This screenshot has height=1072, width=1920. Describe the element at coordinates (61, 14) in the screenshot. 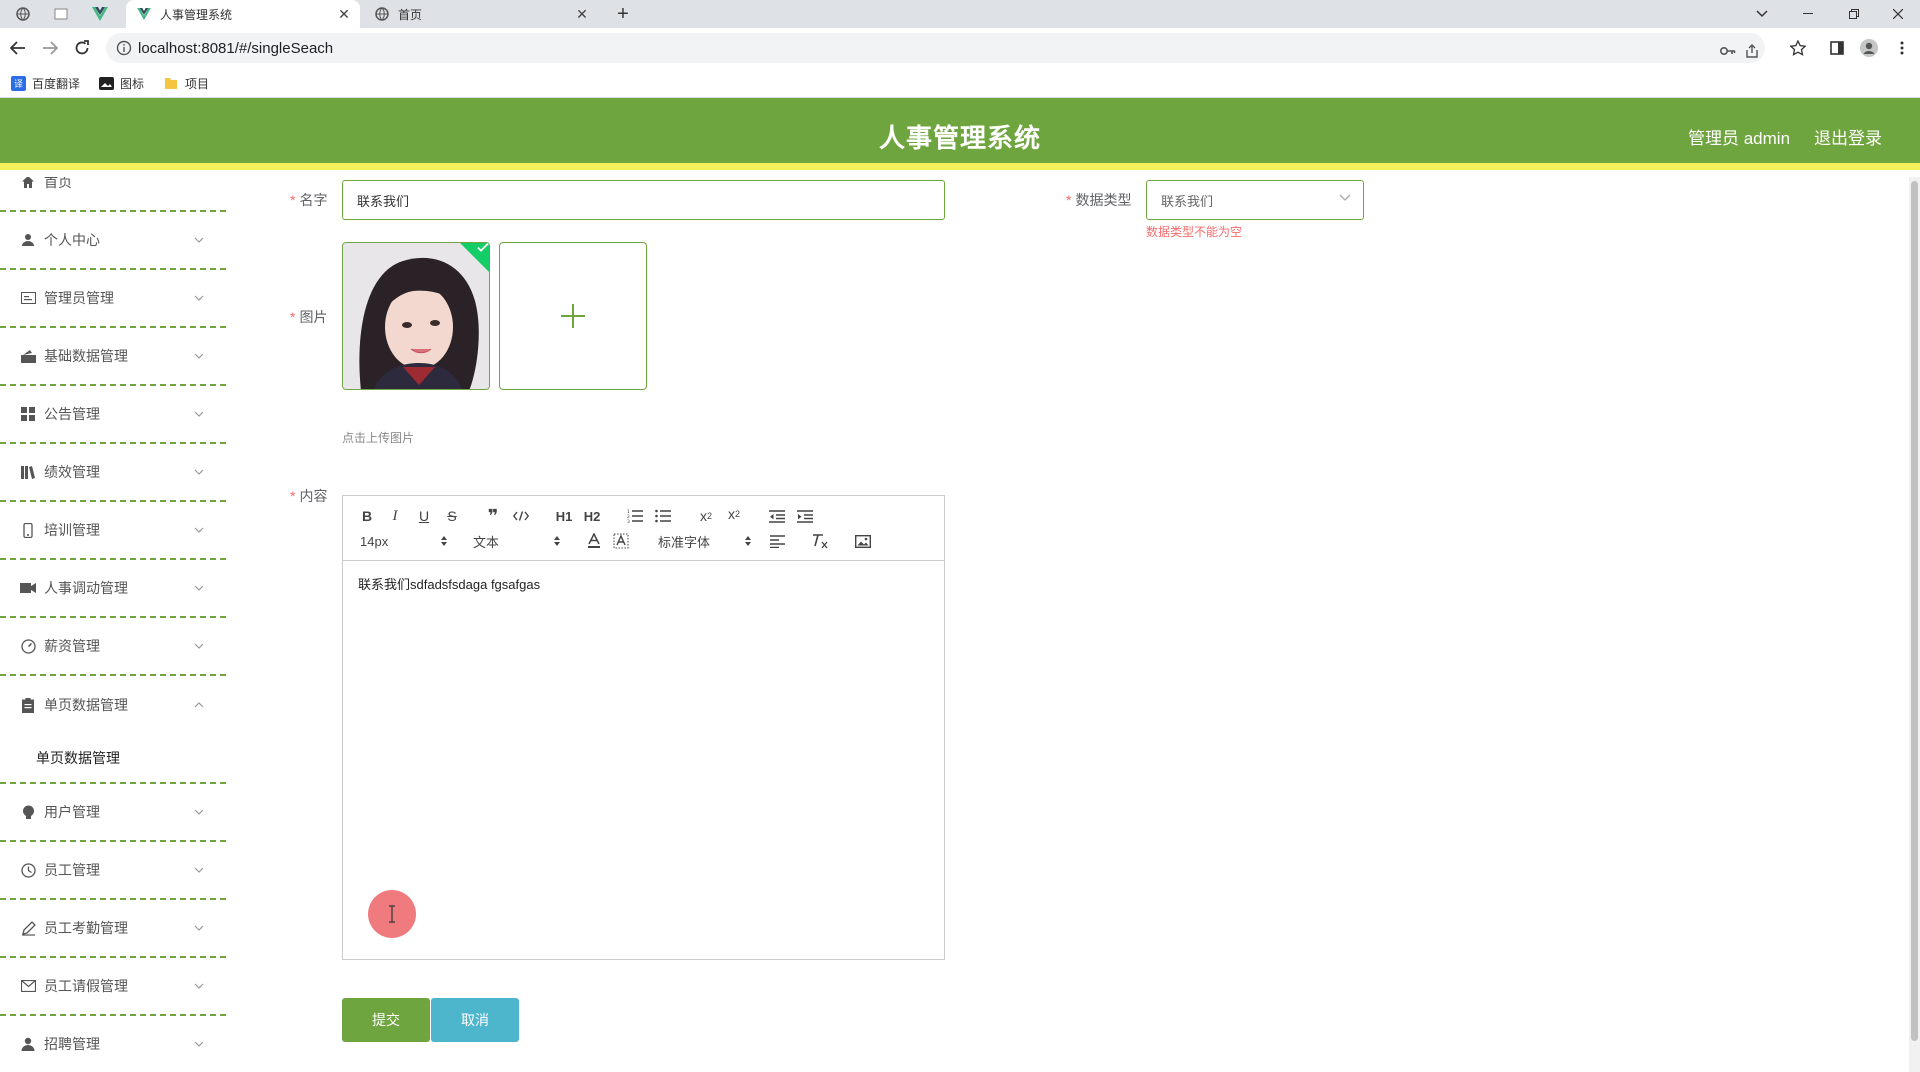

I see `blank-tab-icon` at that location.